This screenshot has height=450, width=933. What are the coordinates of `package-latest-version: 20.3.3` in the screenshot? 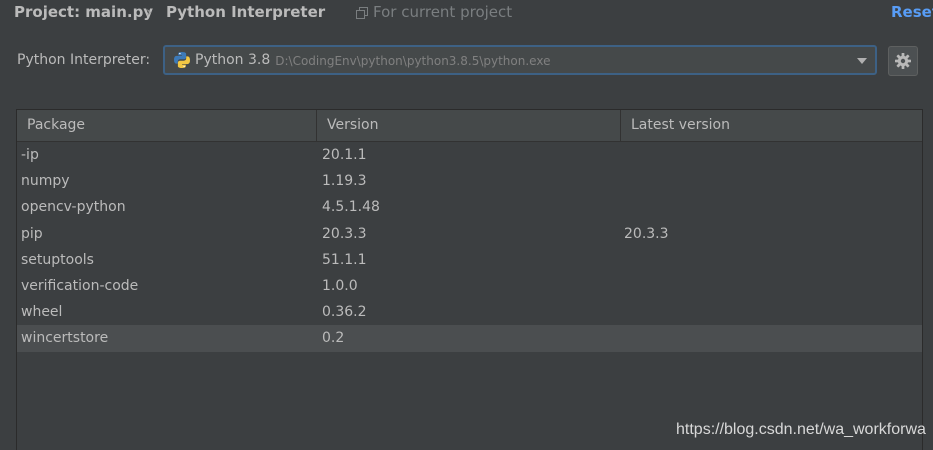 It's located at (646, 233).